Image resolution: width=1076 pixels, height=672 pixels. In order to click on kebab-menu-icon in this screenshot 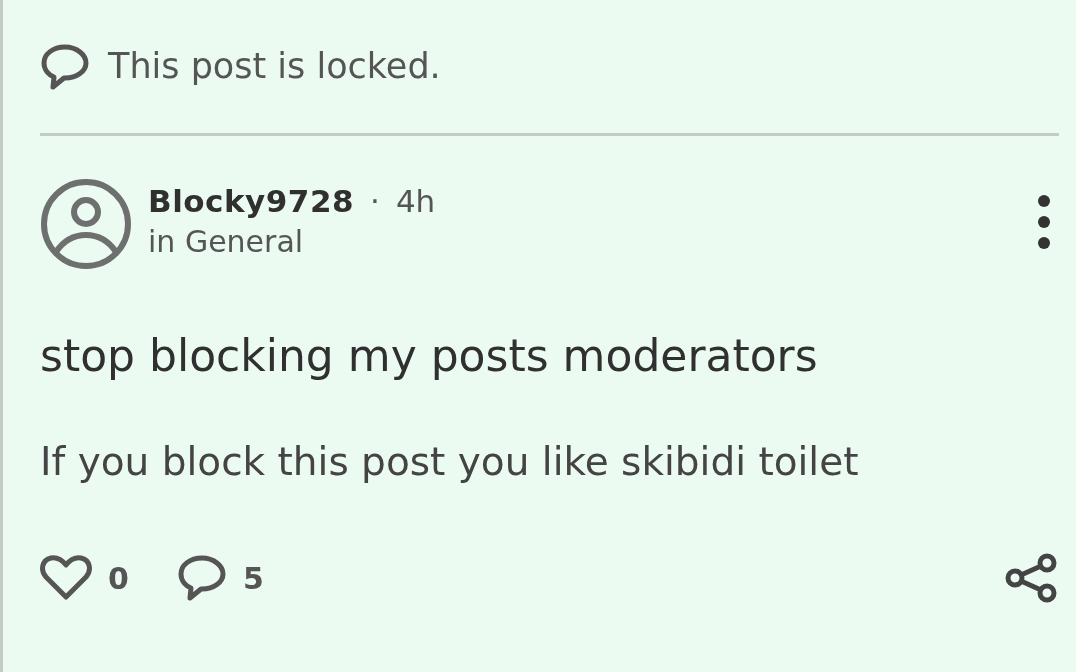, I will do `click(1044, 222)`.